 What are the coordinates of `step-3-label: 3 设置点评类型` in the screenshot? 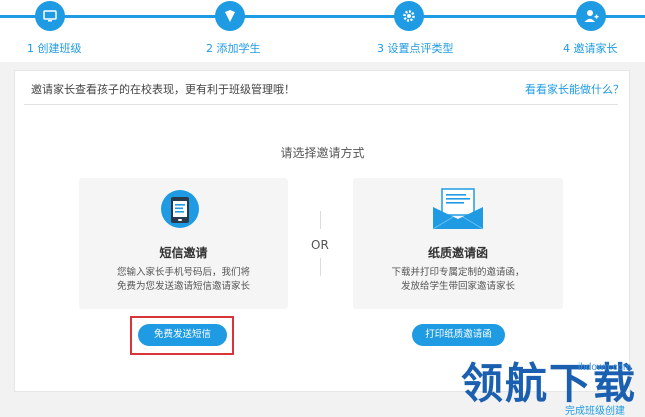 It's located at (415, 48).